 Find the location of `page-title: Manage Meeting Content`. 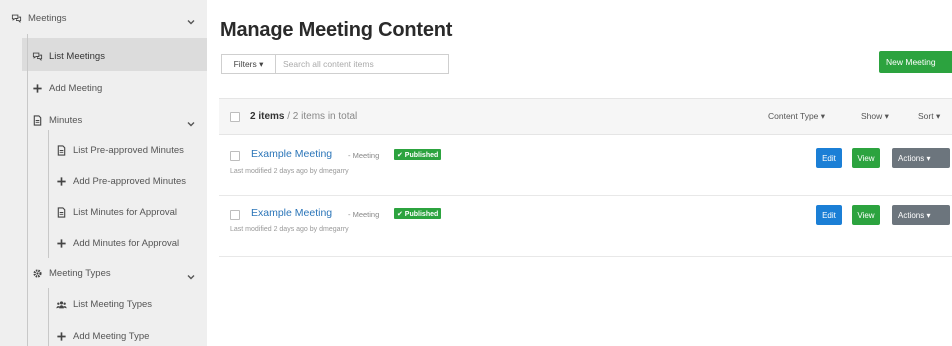

page-title: Manage Meeting Content is located at coordinates (336, 30).